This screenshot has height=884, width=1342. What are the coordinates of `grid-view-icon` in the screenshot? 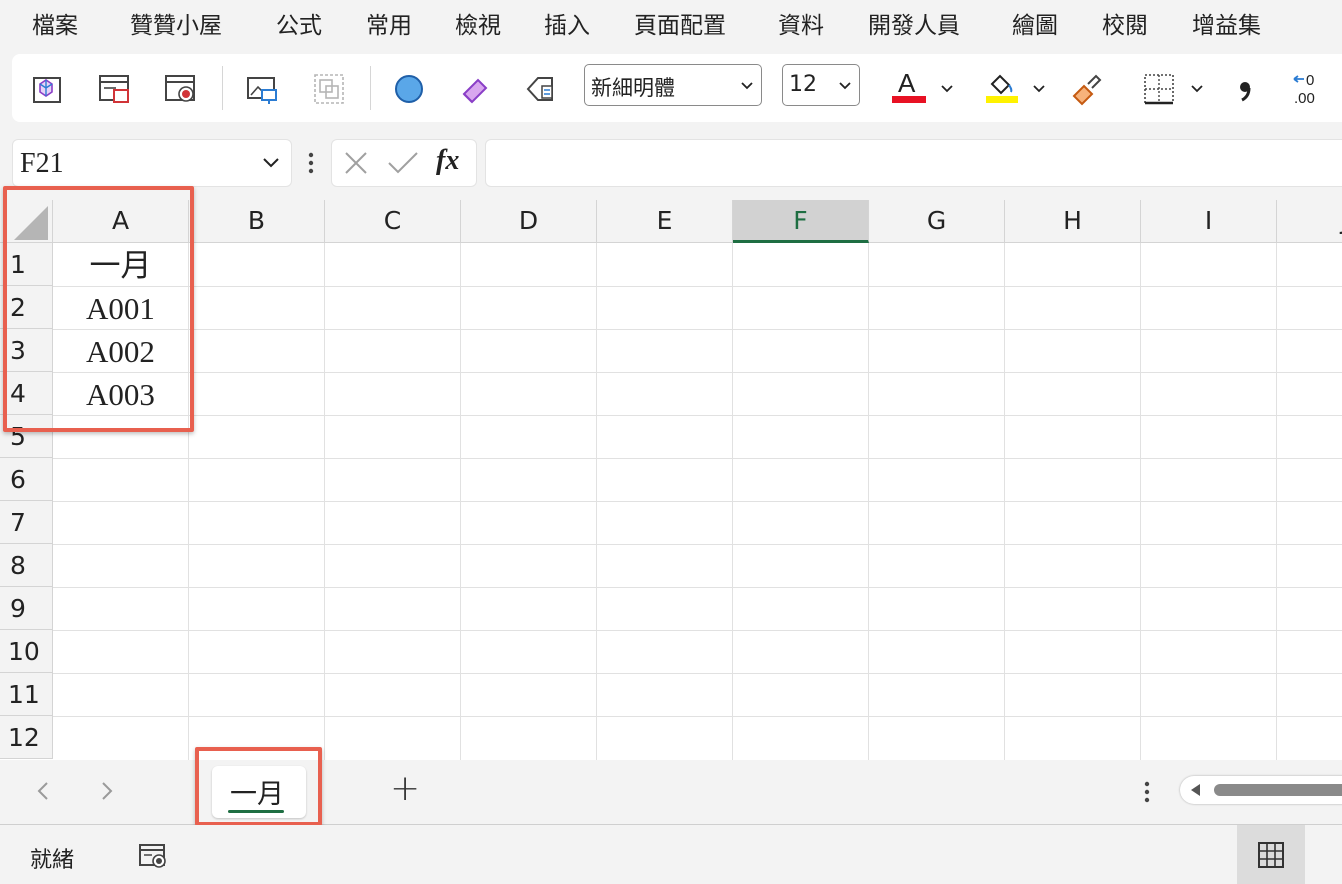 It's located at (1271, 855).